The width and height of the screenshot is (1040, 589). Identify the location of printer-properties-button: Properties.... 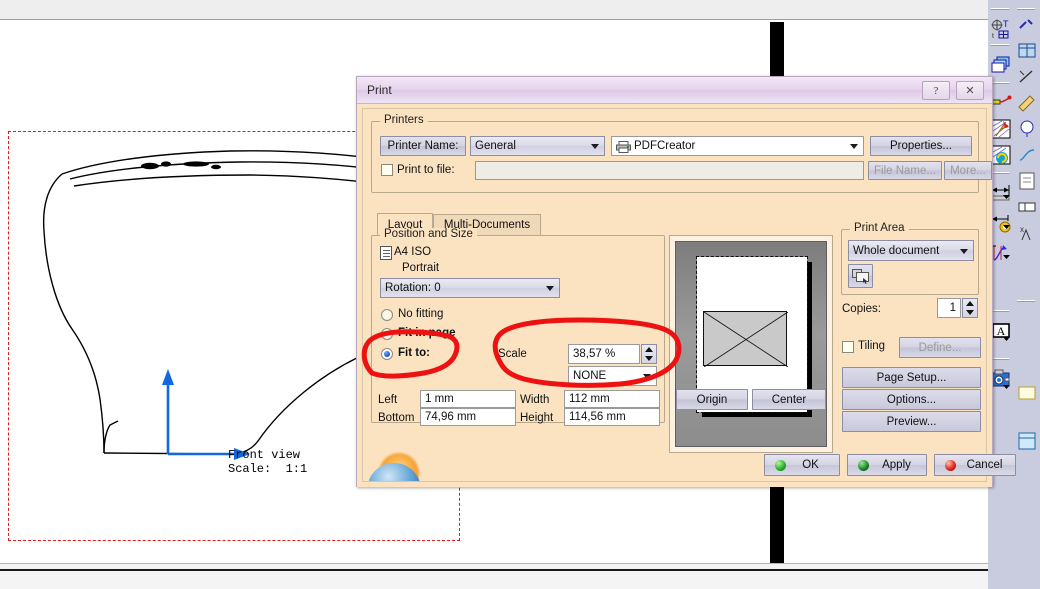
(921, 146).